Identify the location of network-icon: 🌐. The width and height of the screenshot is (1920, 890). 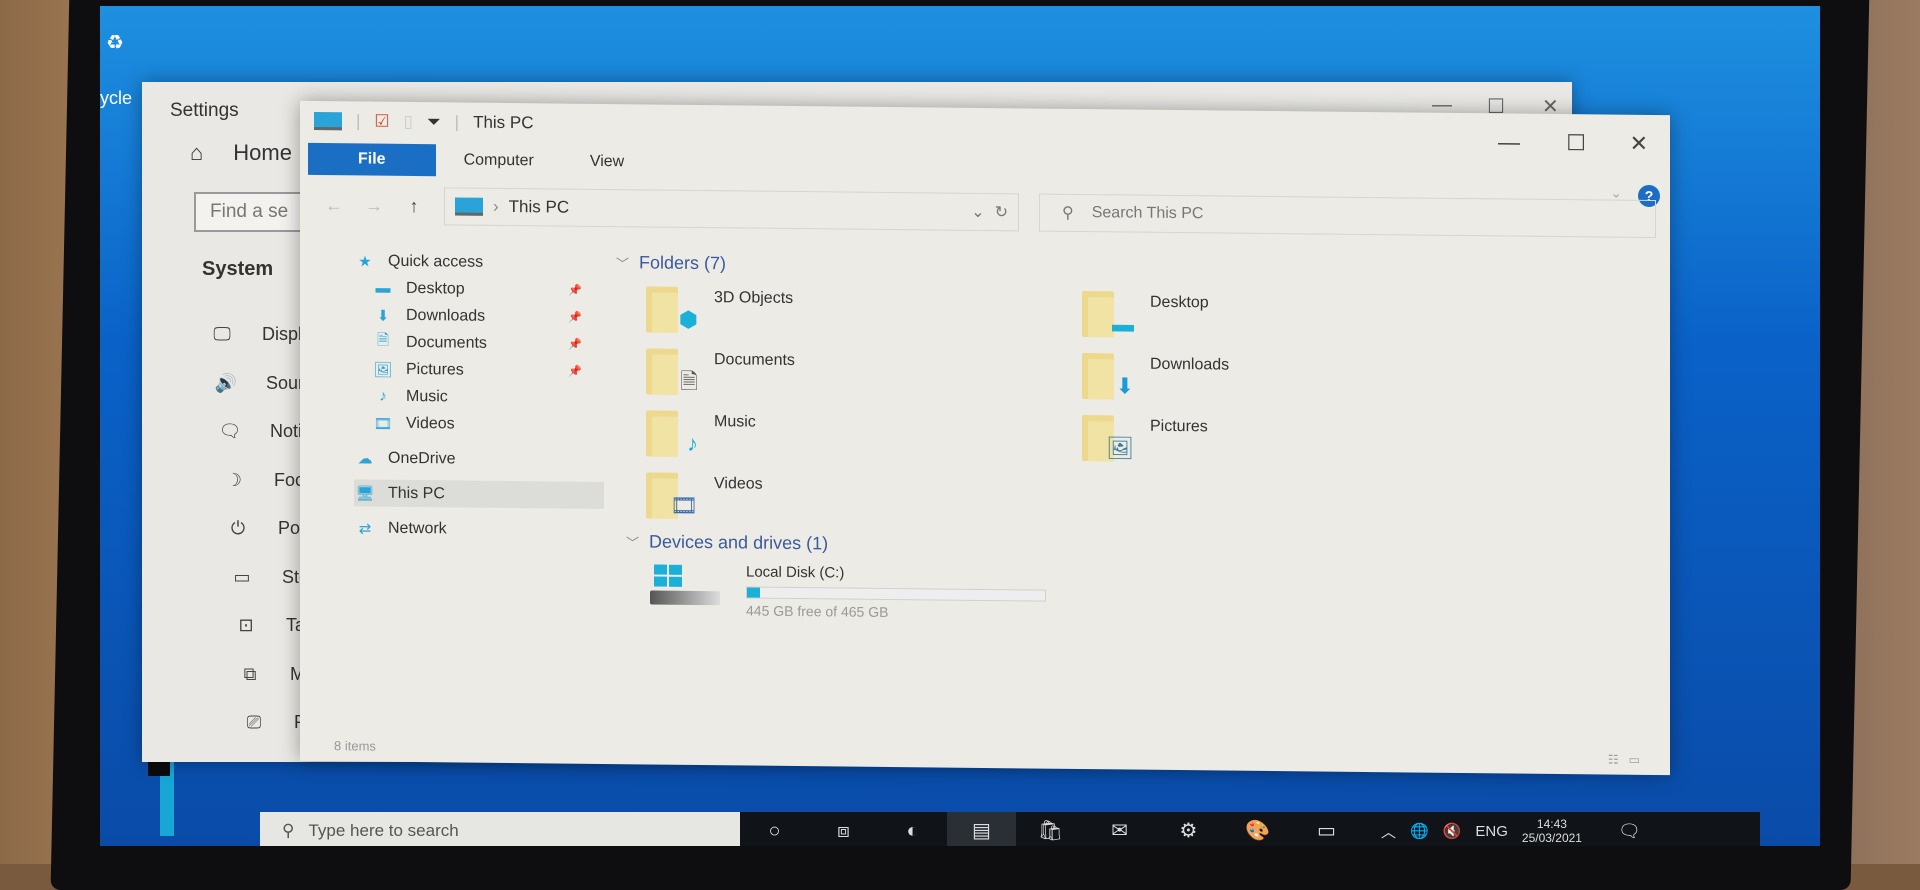
(1419, 831).